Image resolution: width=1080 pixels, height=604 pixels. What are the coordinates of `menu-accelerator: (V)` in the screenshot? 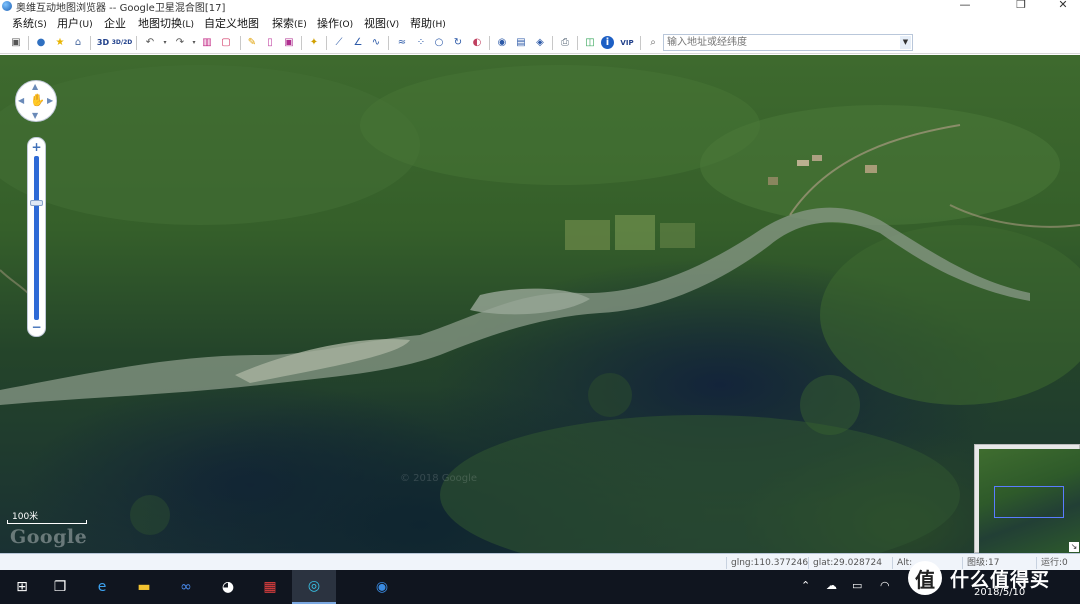 It's located at (393, 25).